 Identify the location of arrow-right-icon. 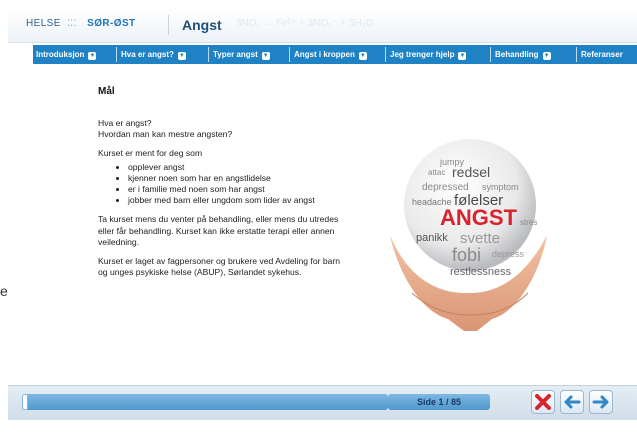
(600, 402).